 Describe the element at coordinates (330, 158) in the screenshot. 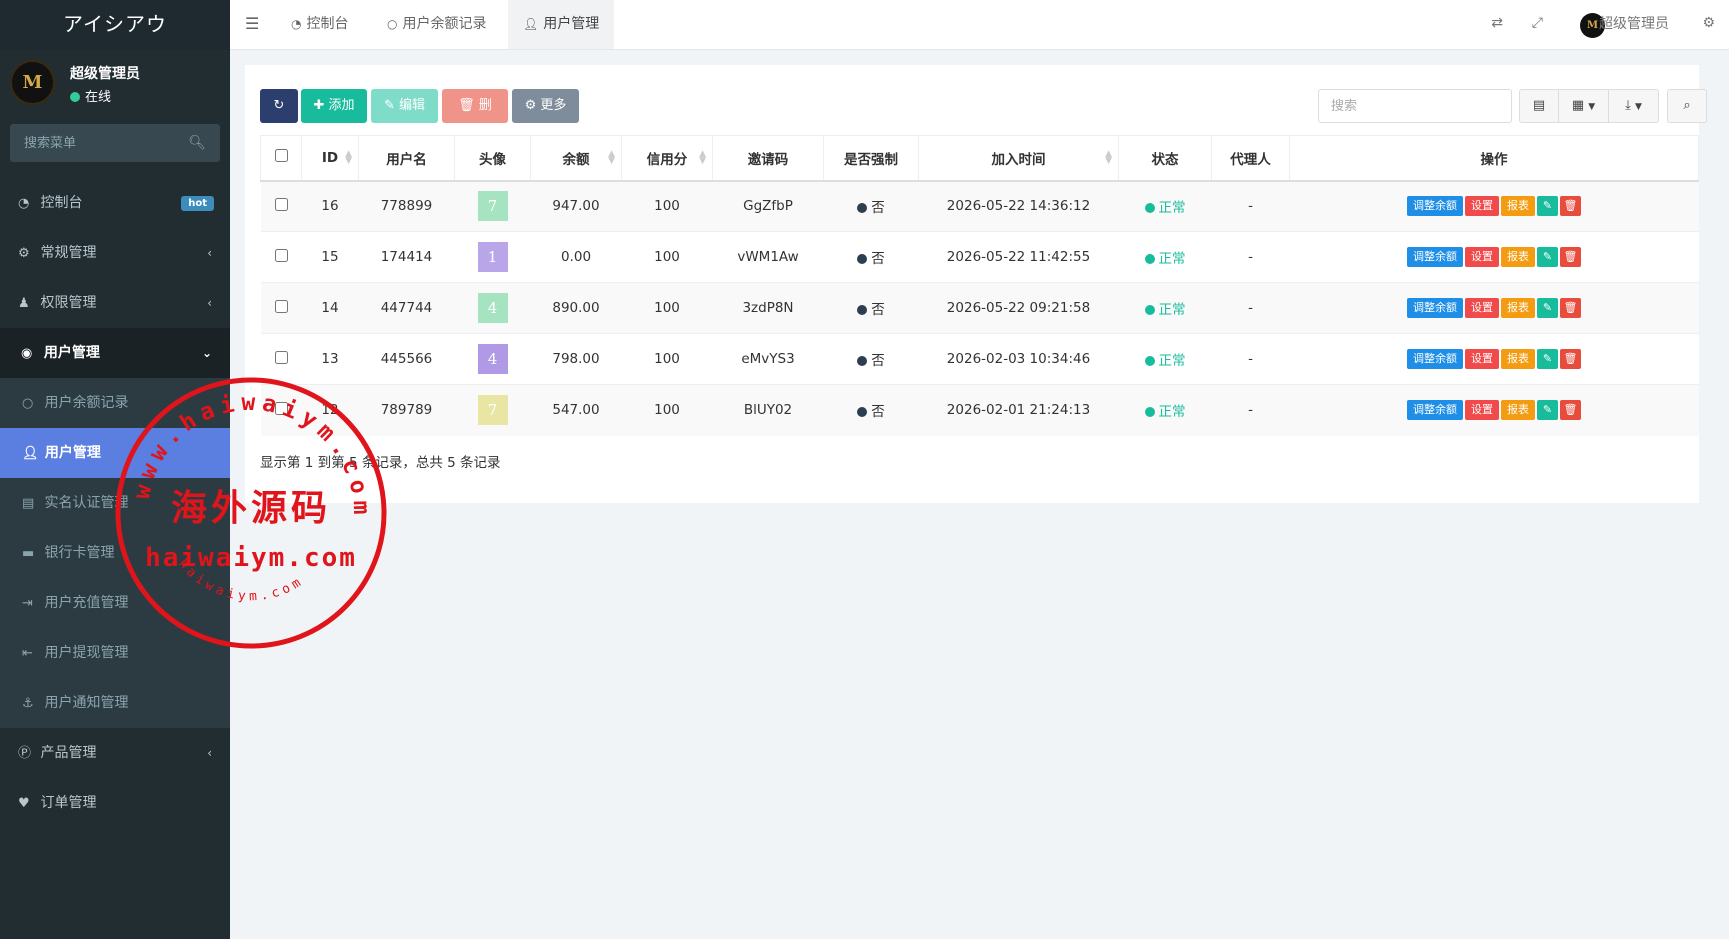

I see `col-id: ID ▲ ▼` at that location.